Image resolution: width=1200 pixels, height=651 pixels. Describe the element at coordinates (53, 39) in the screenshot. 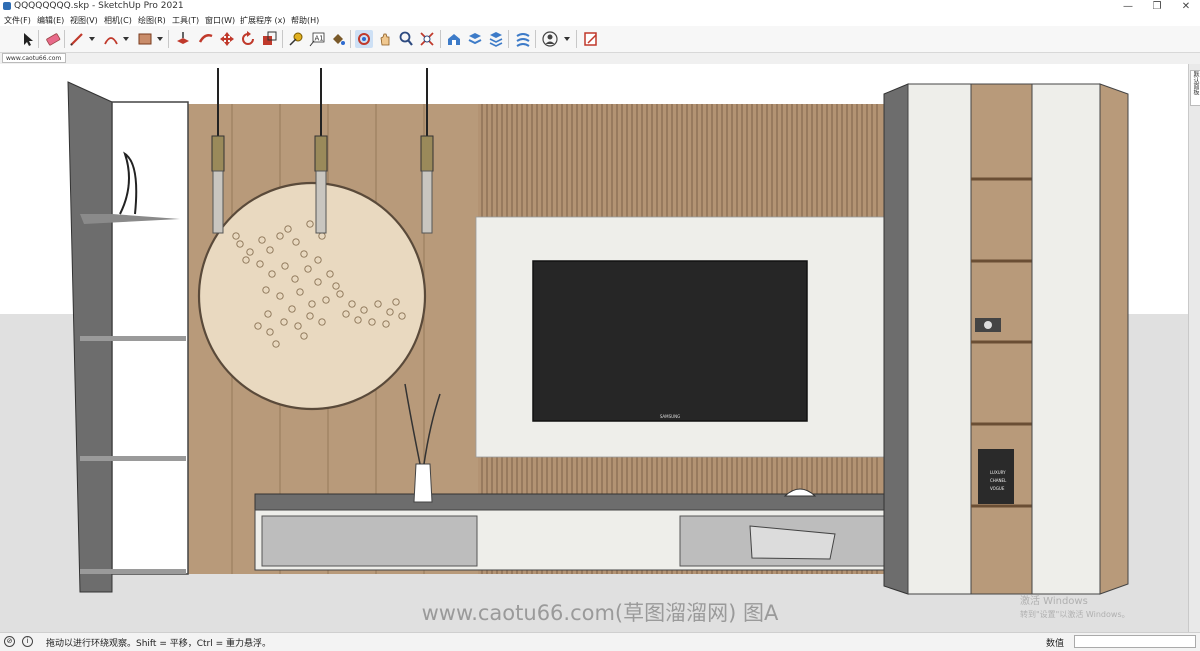

I see `eraser-icon` at that location.